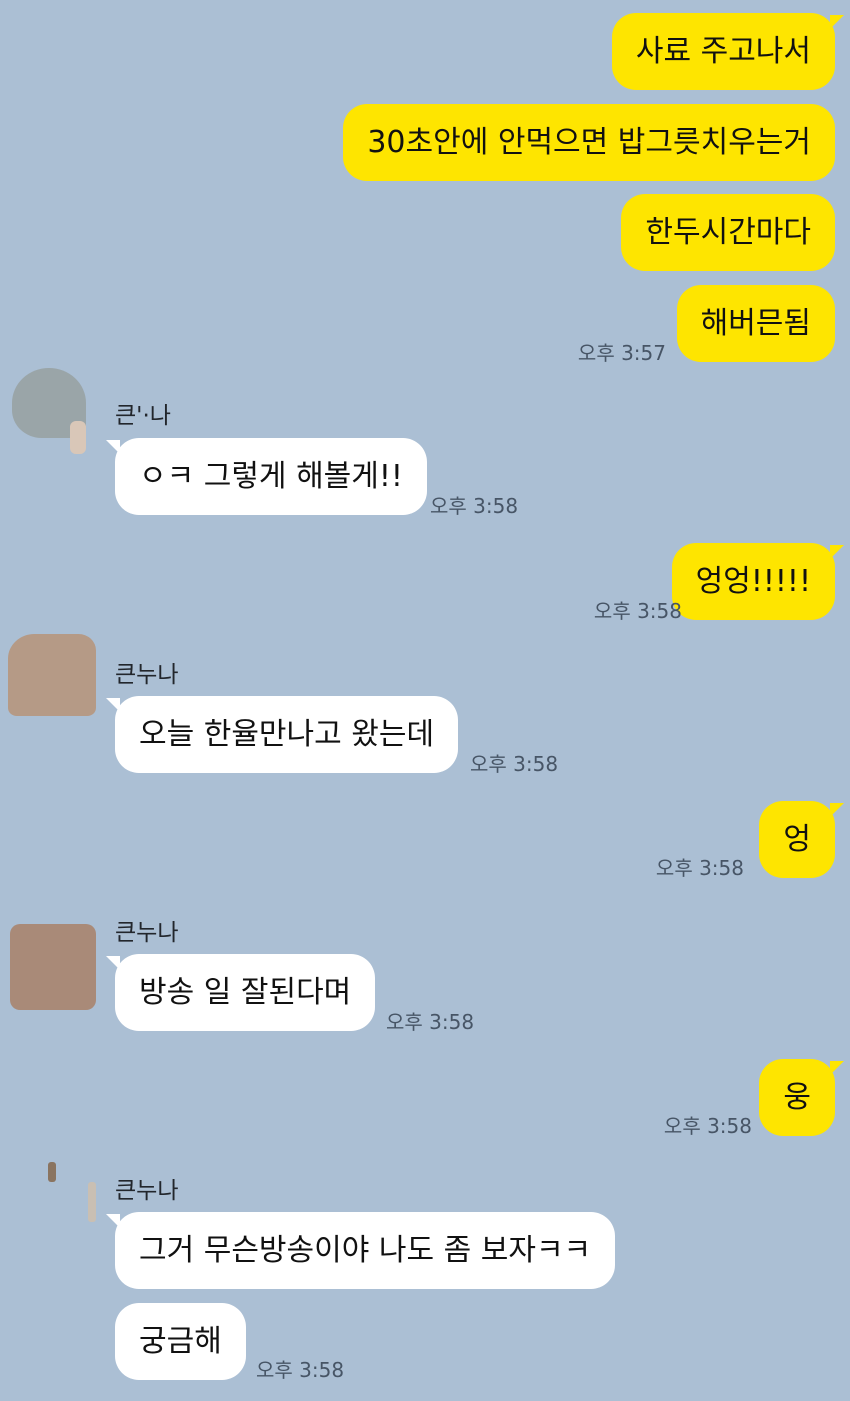  Describe the element at coordinates (180, 1341) in the screenshot. I see `their-message-bubble: 궁금해` at that location.